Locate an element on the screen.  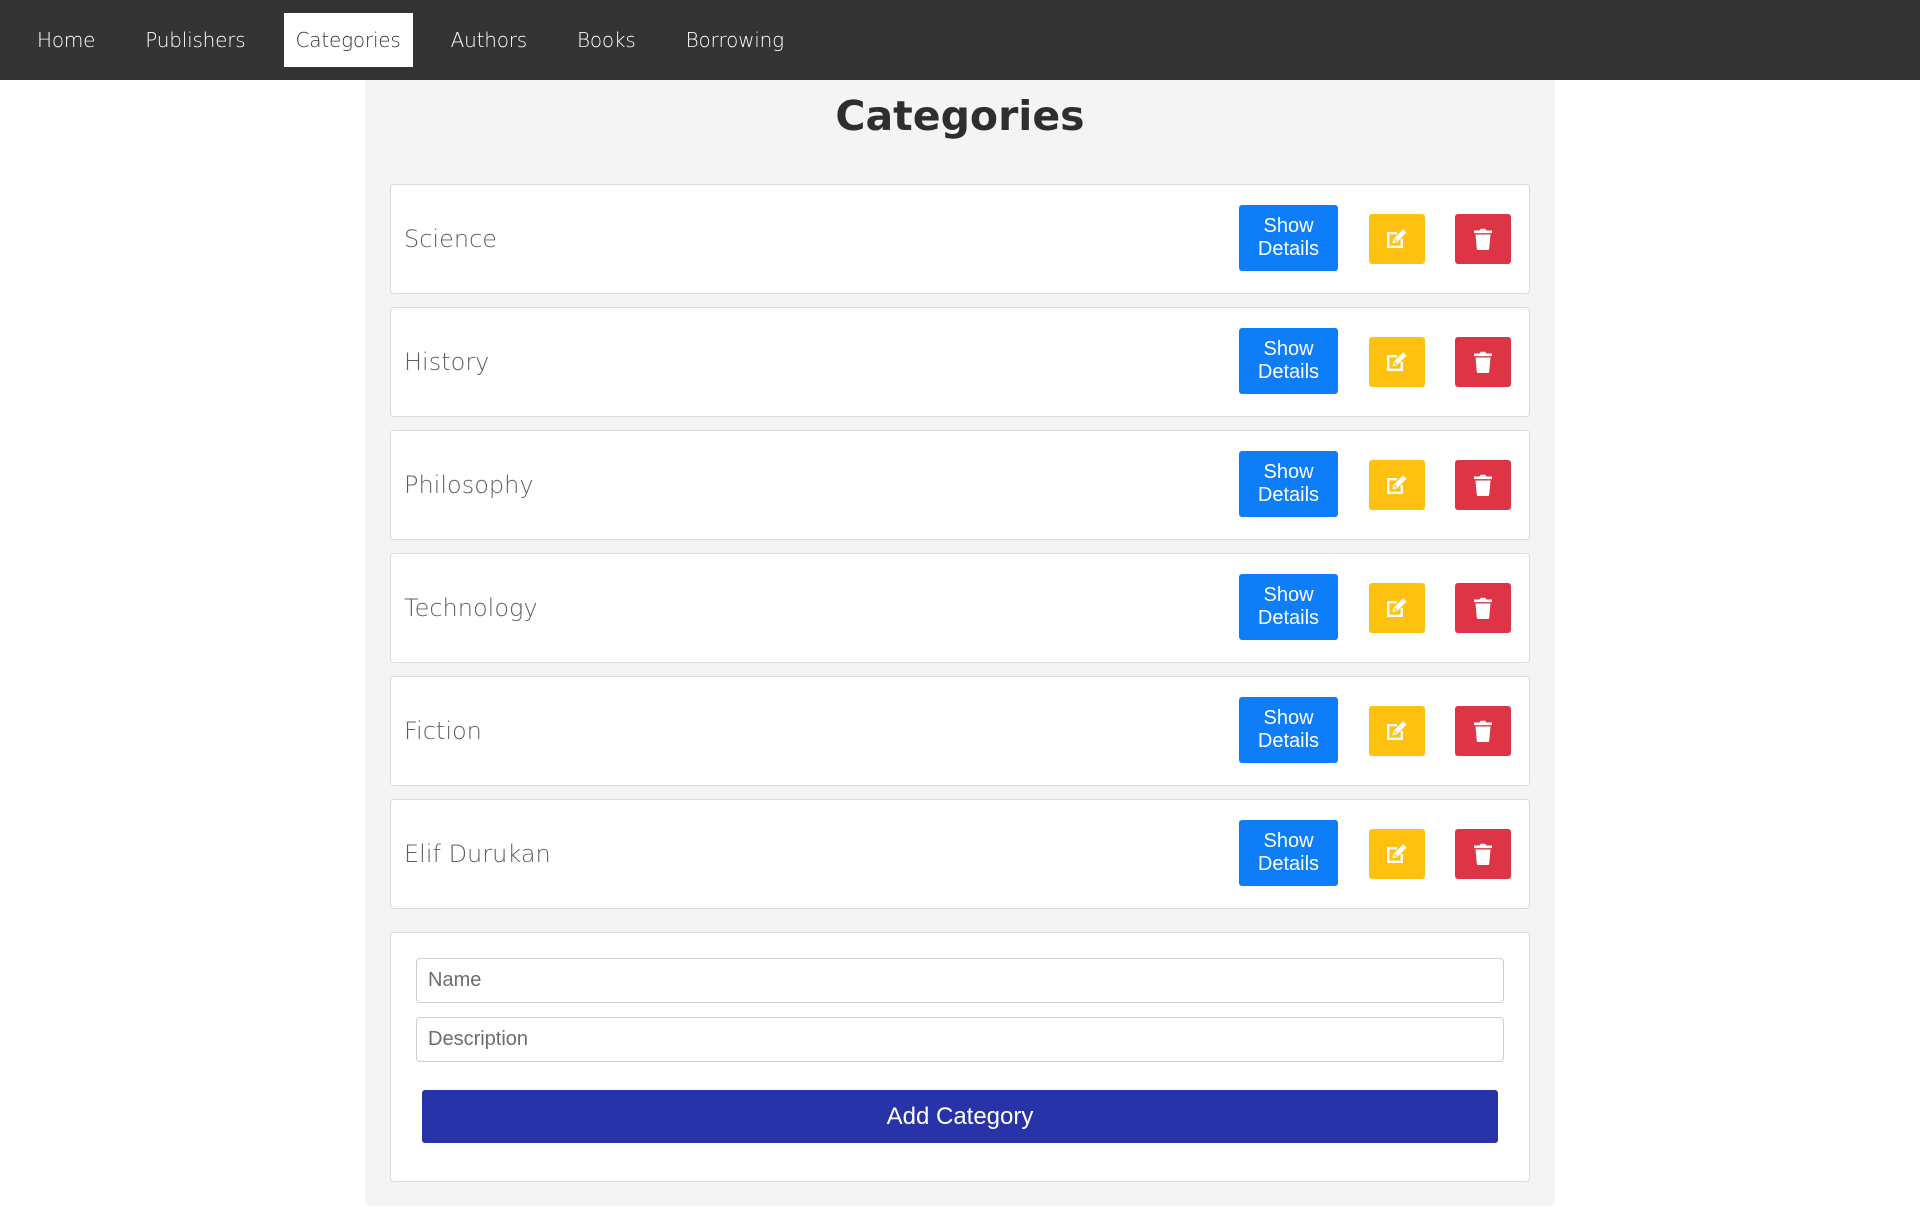
page-title: Categories is located at coordinates (960, 116).